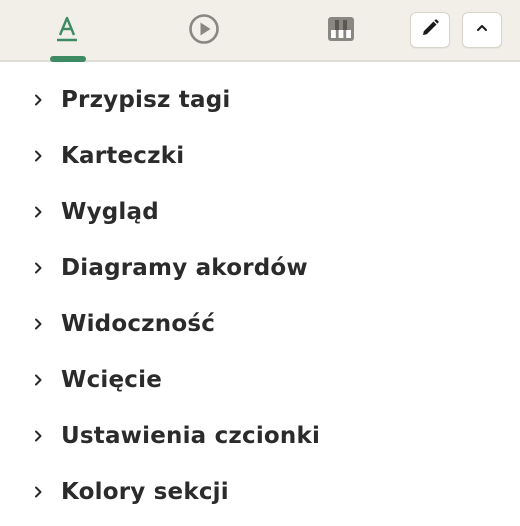  I want to click on menu-item-indent: Wcięcie, so click(260, 380).